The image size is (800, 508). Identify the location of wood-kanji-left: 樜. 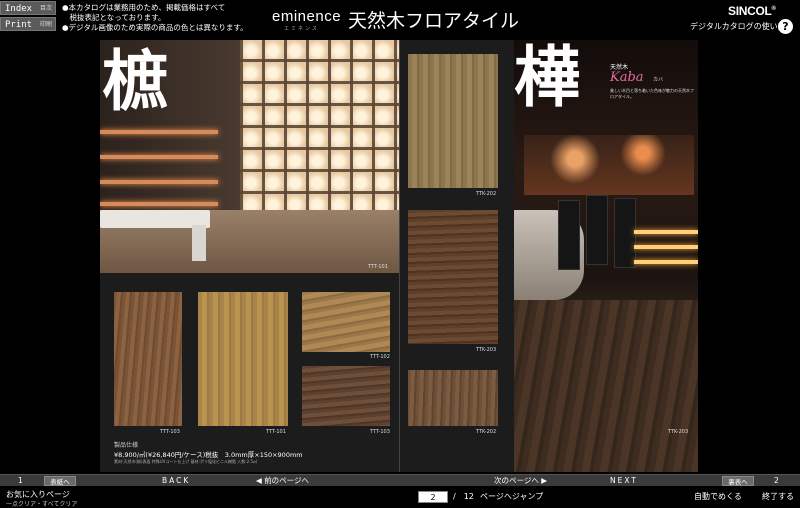
(135, 81).